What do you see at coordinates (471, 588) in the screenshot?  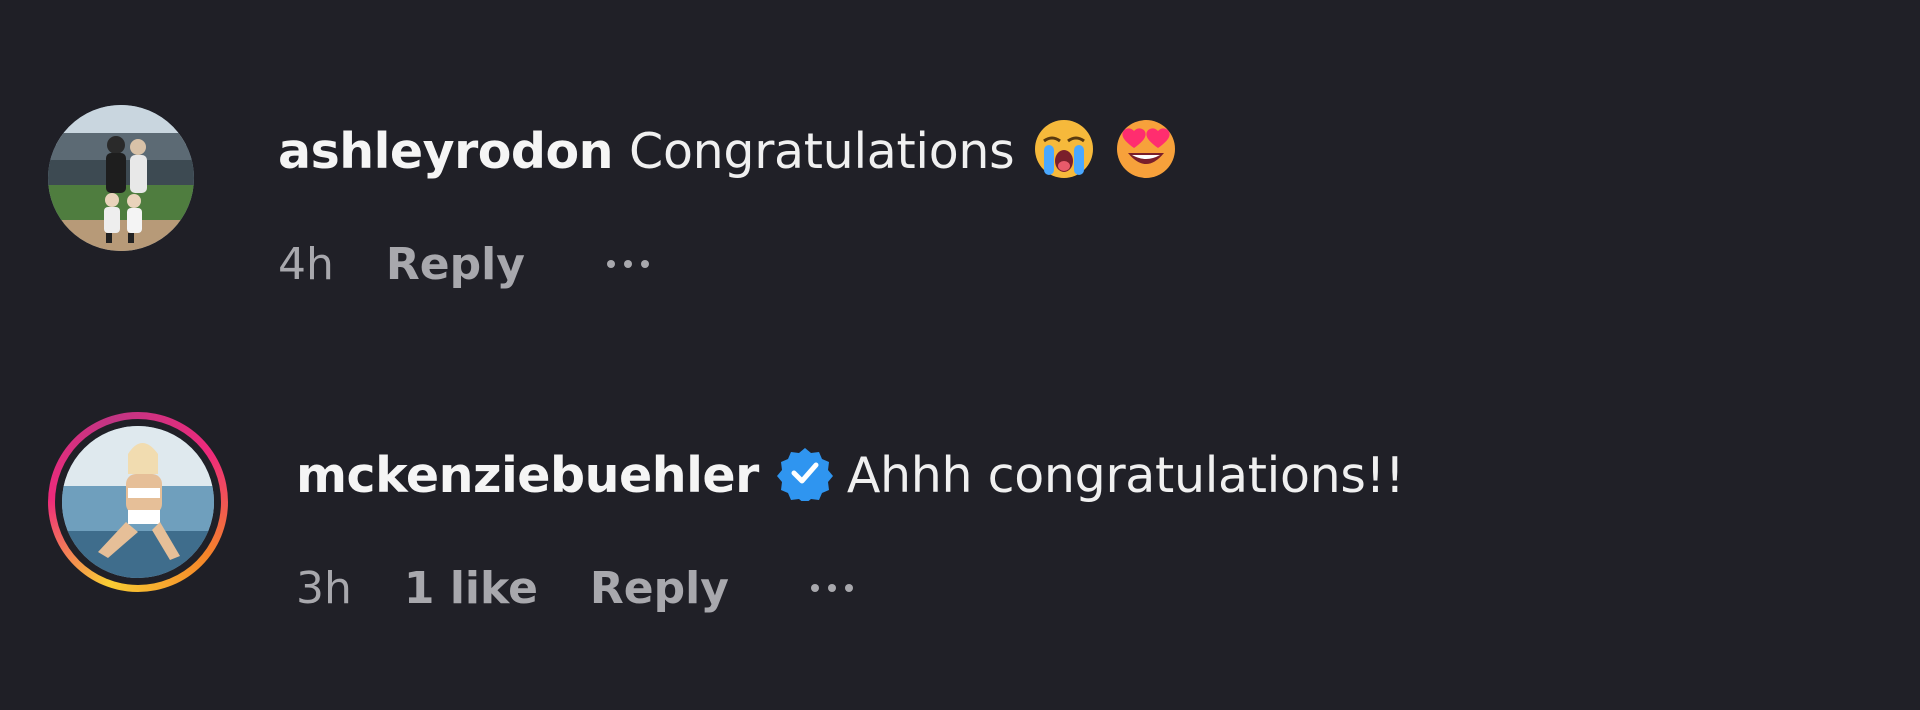 I see `like-count: 1 like` at bounding box center [471, 588].